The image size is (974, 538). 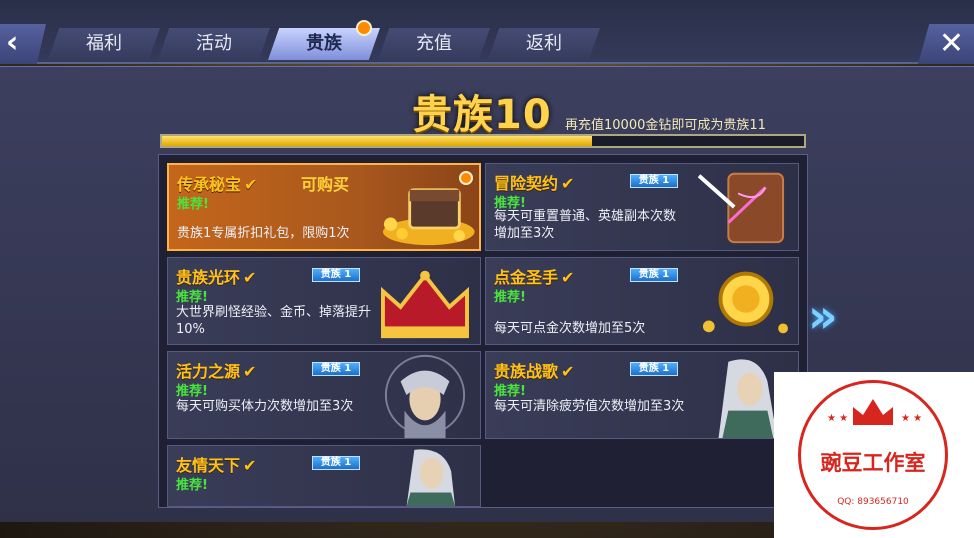 What do you see at coordinates (874, 412) in the screenshot?
I see `stamp-crown-icon: ★ ★ ★ ★` at bounding box center [874, 412].